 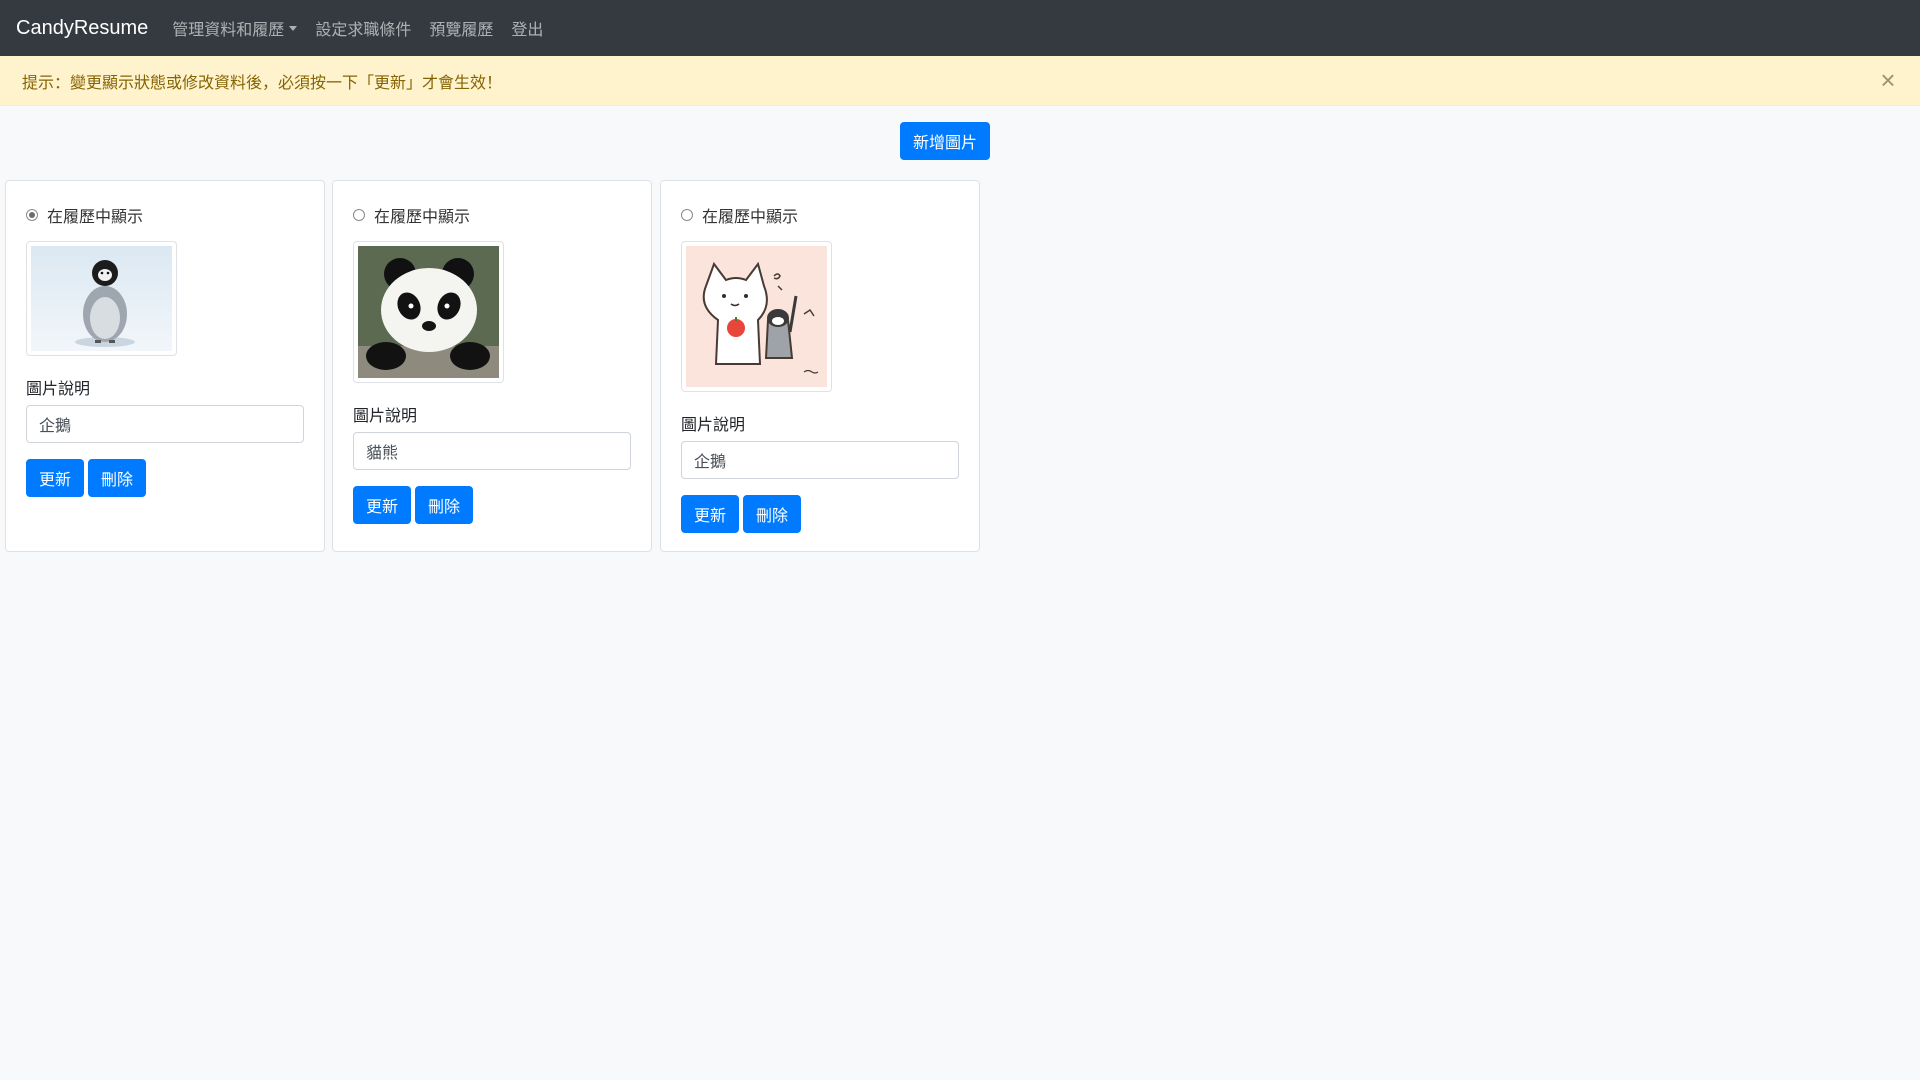 What do you see at coordinates (228, 30) in the screenshot?
I see `nav-manage-label: 管理資料和履歷` at bounding box center [228, 30].